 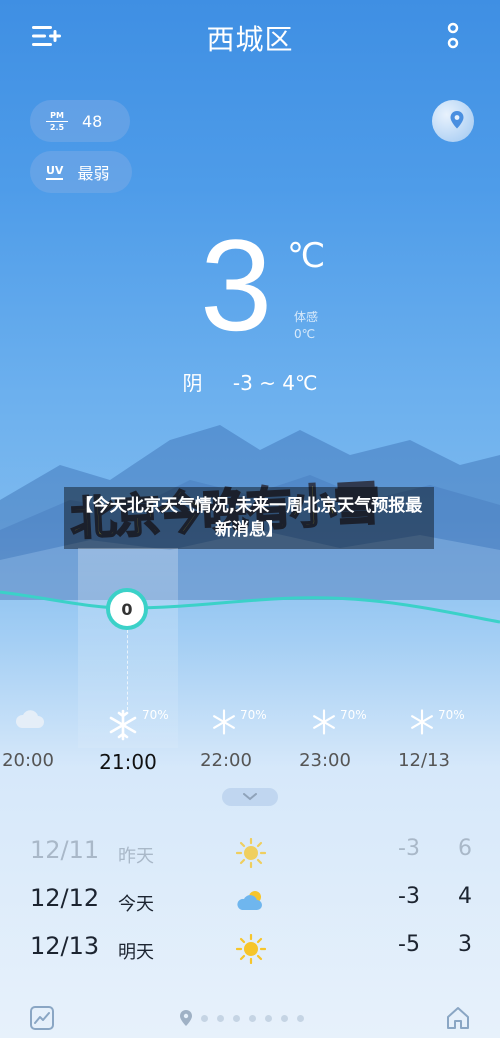 What do you see at coordinates (465, 944) in the screenshot?
I see `daily-high: 3` at bounding box center [465, 944].